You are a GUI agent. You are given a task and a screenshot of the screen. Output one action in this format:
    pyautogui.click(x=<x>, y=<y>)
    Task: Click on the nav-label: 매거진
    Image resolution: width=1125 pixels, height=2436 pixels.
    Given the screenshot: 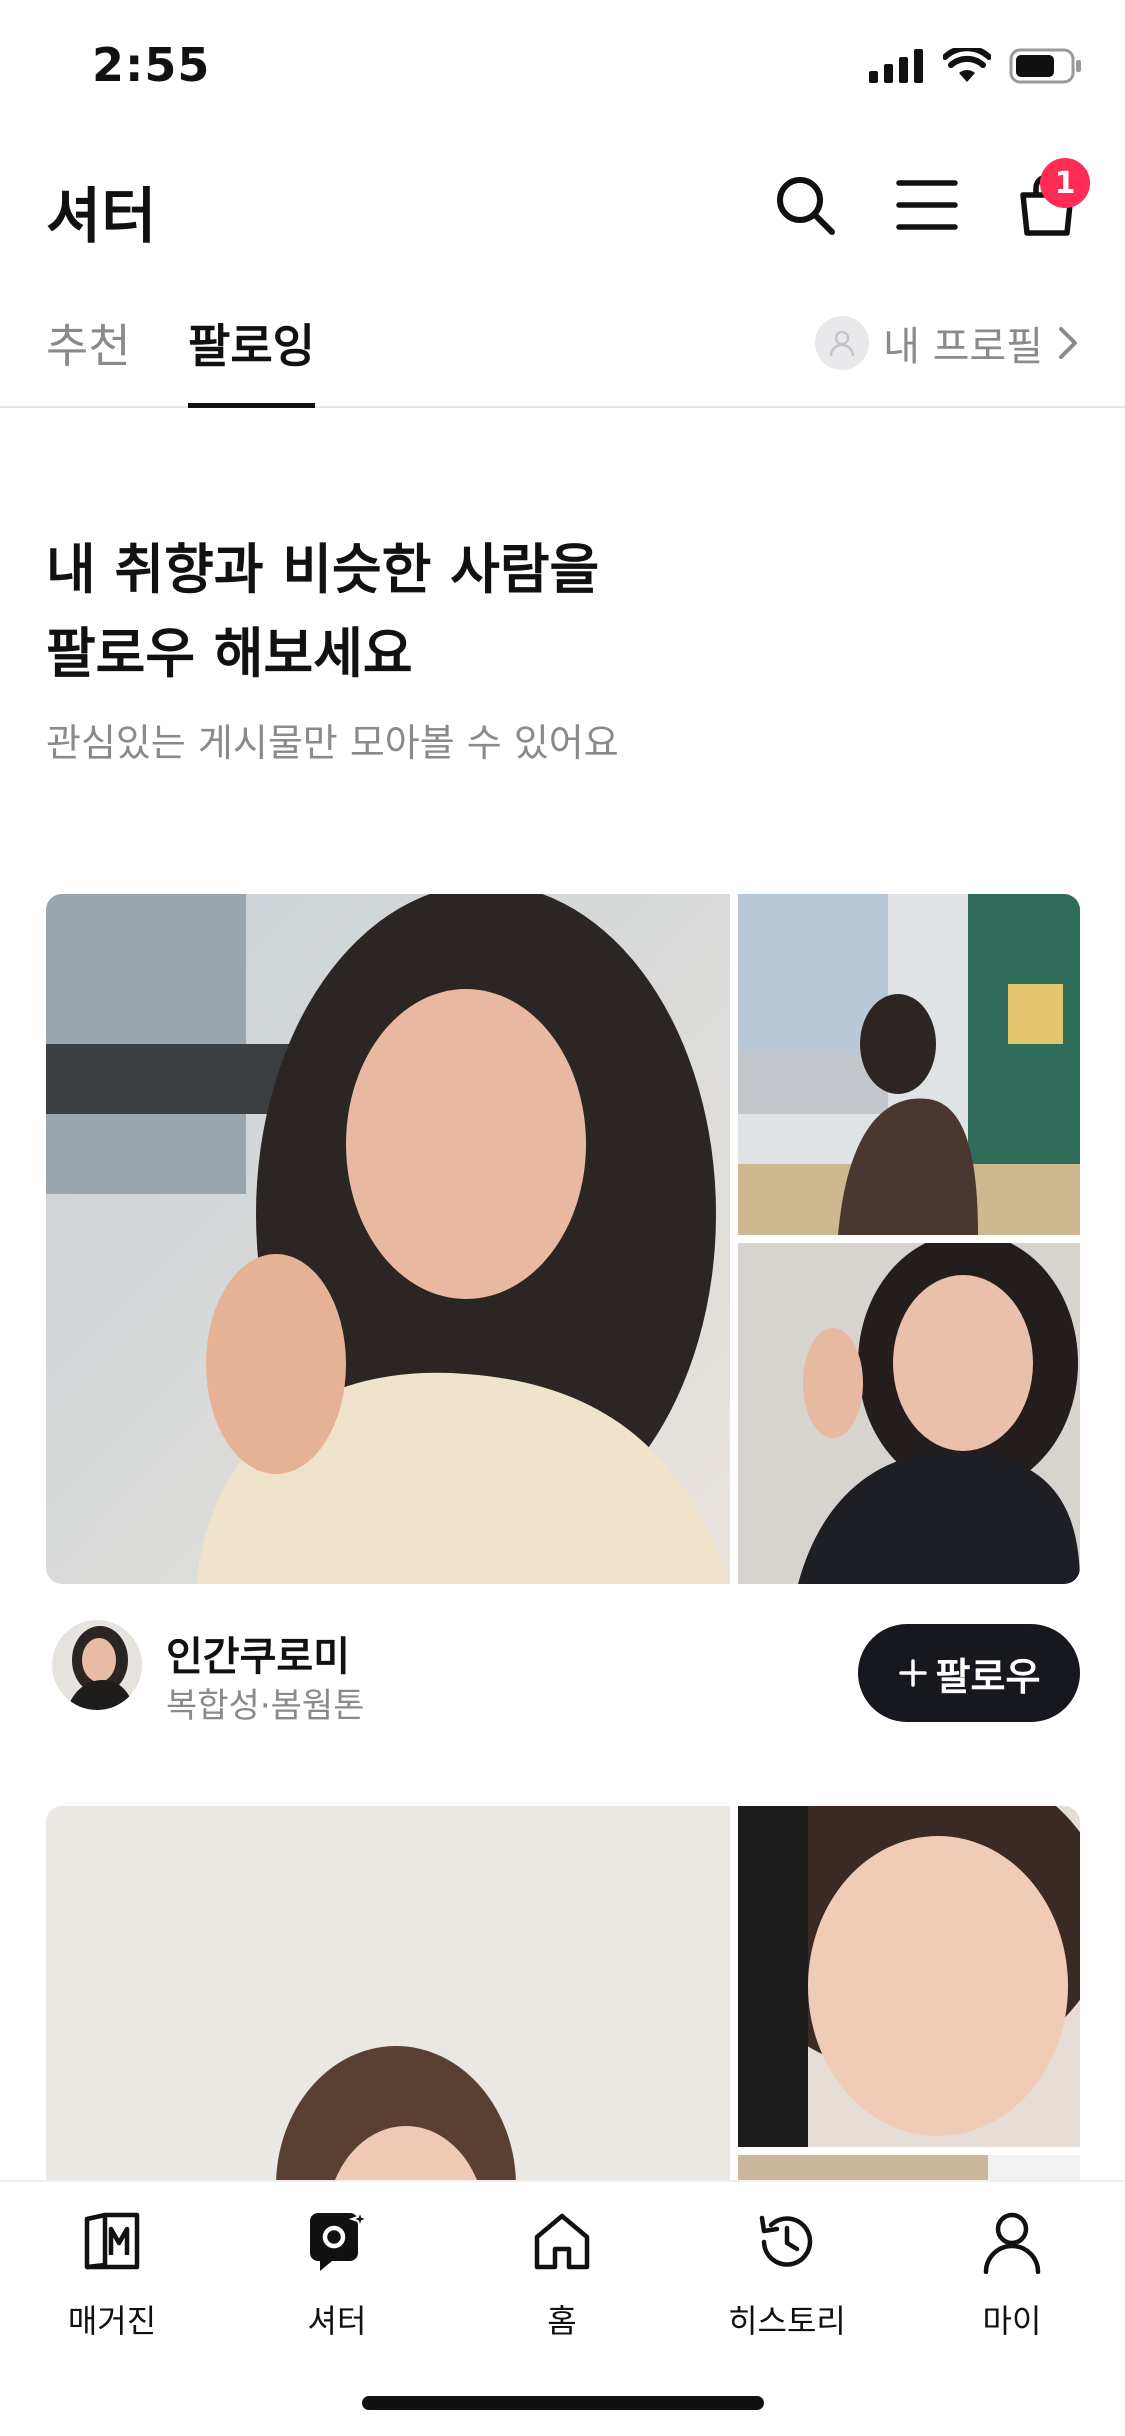 What is the action you would take?
    pyautogui.click(x=112, y=2321)
    